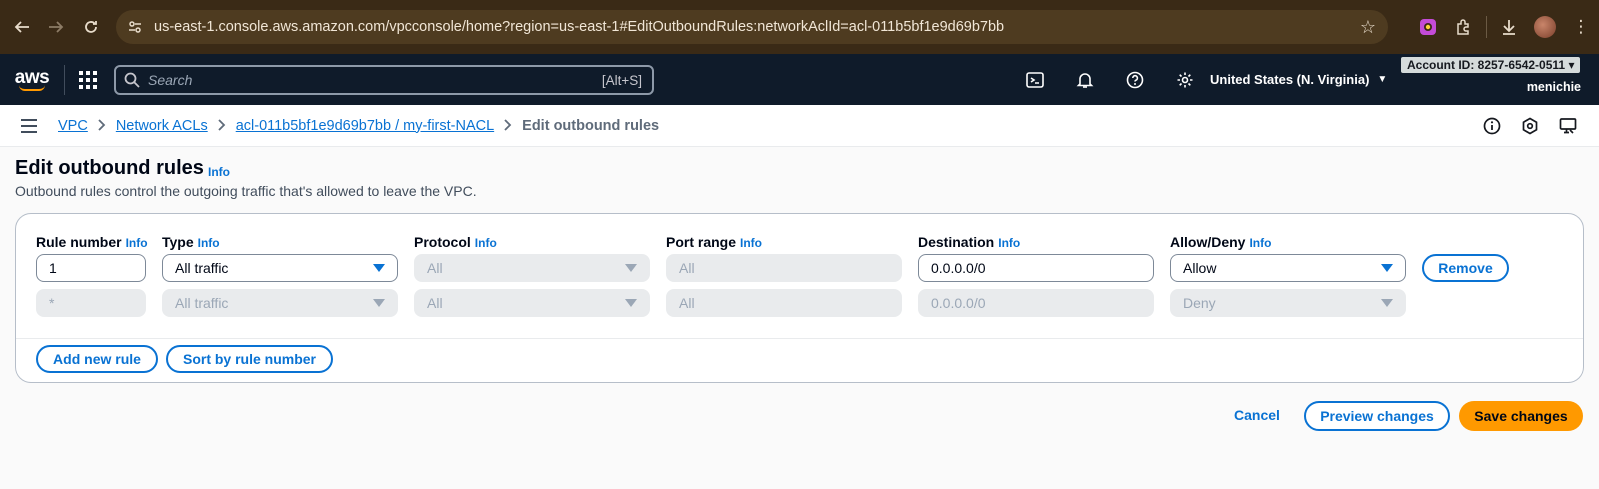 The width and height of the screenshot is (1599, 489). What do you see at coordinates (591, 125) in the screenshot?
I see `breadcrumb-current: Edit outbound rules` at bounding box center [591, 125].